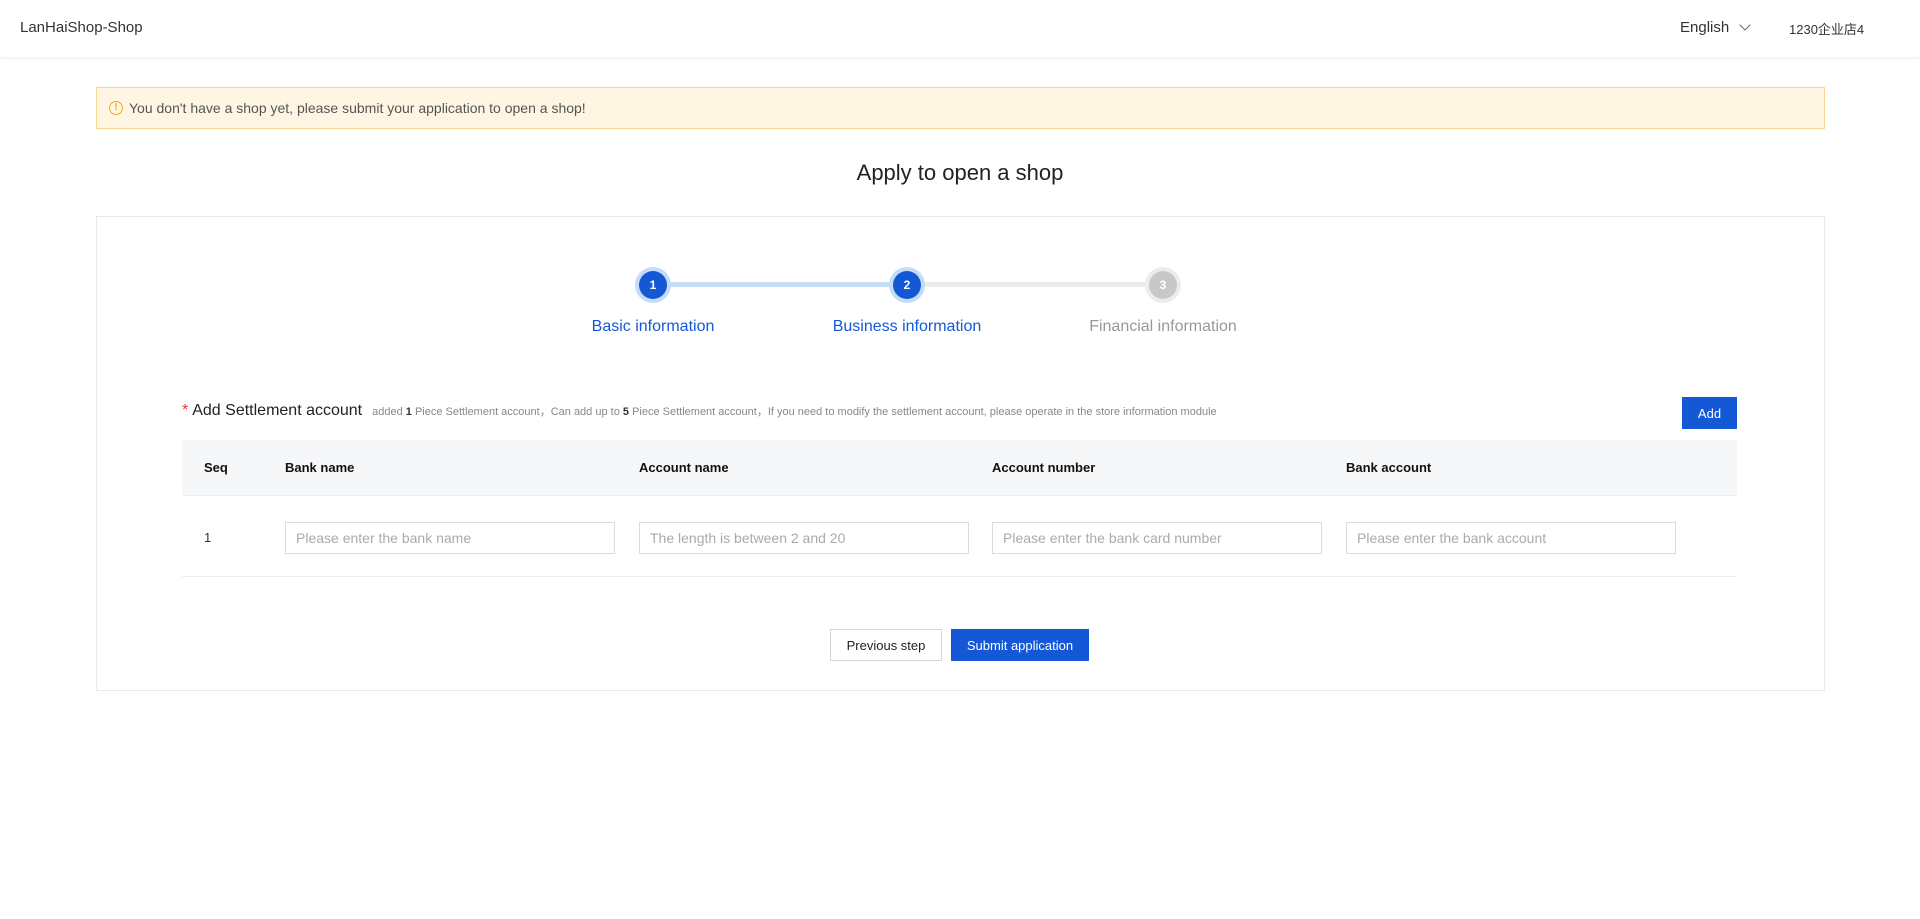  Describe the element at coordinates (208, 537) in the screenshot. I see `row-seq: 1` at that location.